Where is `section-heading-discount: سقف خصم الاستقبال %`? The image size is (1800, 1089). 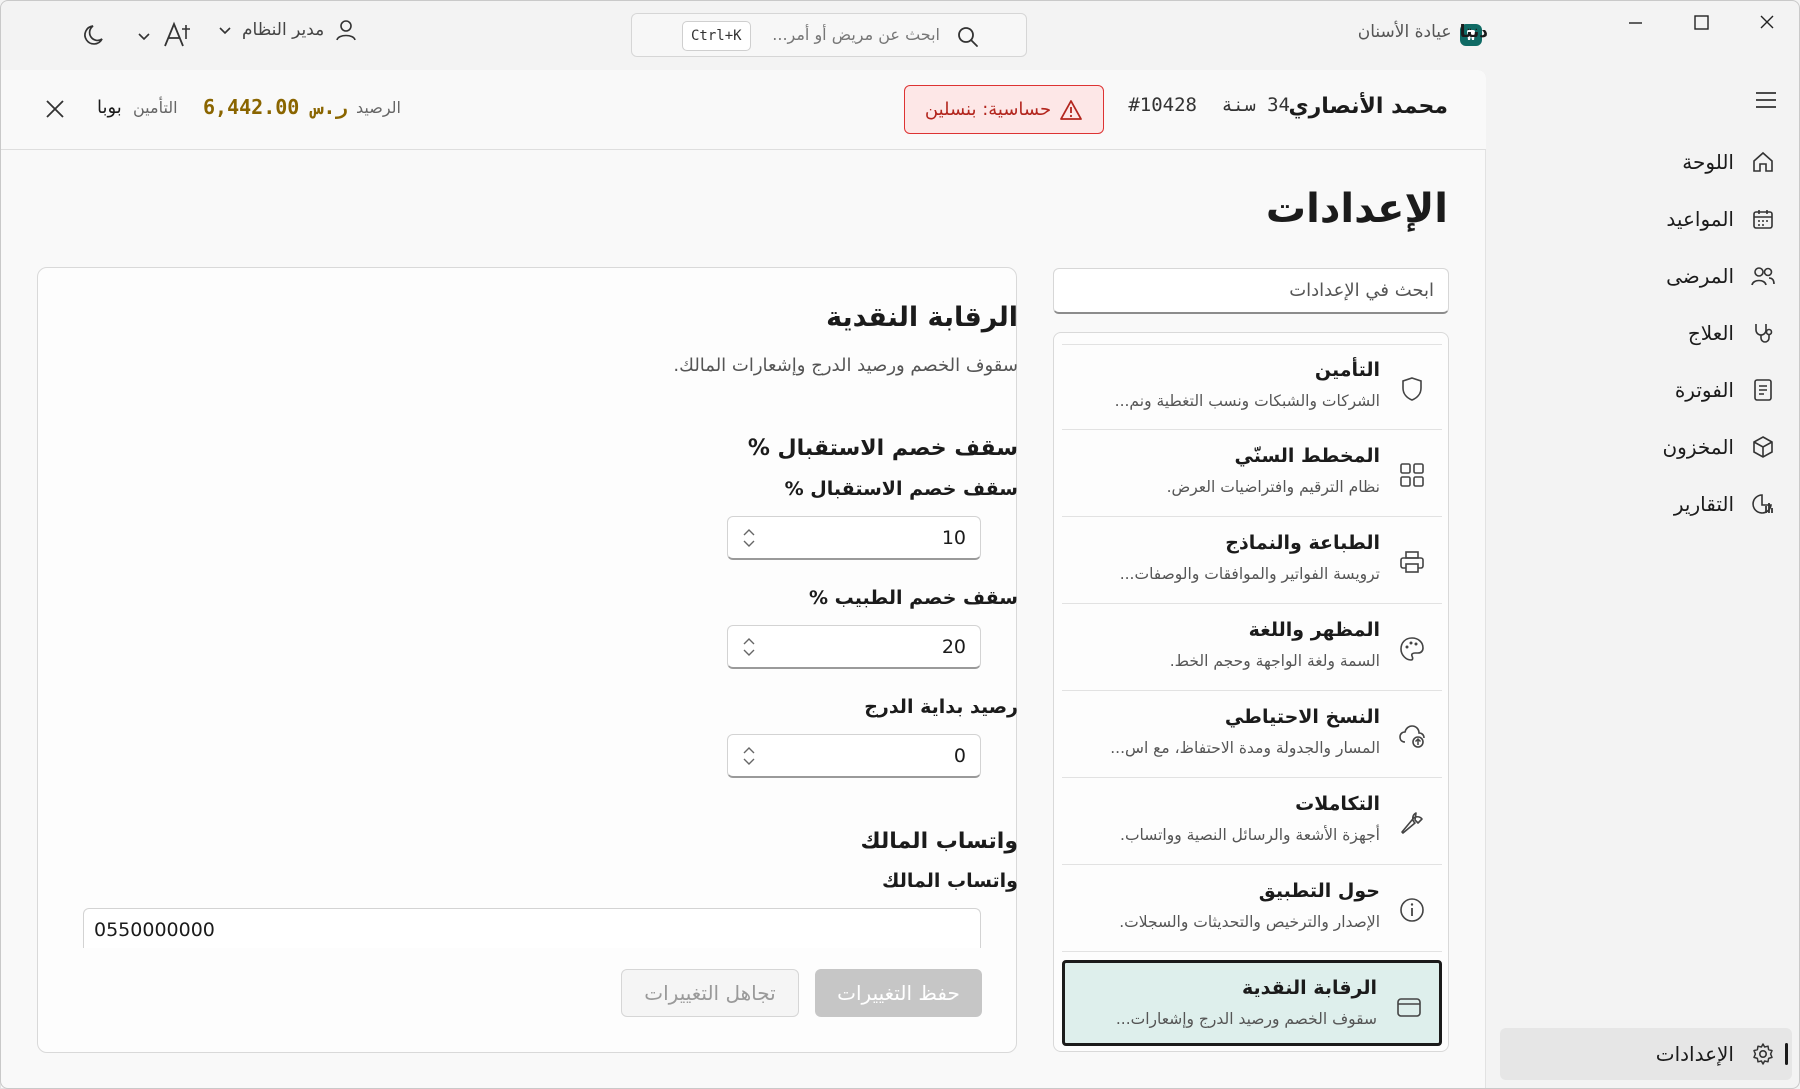
section-heading-discount: سقف خصم الاستقبال % is located at coordinates (882, 448).